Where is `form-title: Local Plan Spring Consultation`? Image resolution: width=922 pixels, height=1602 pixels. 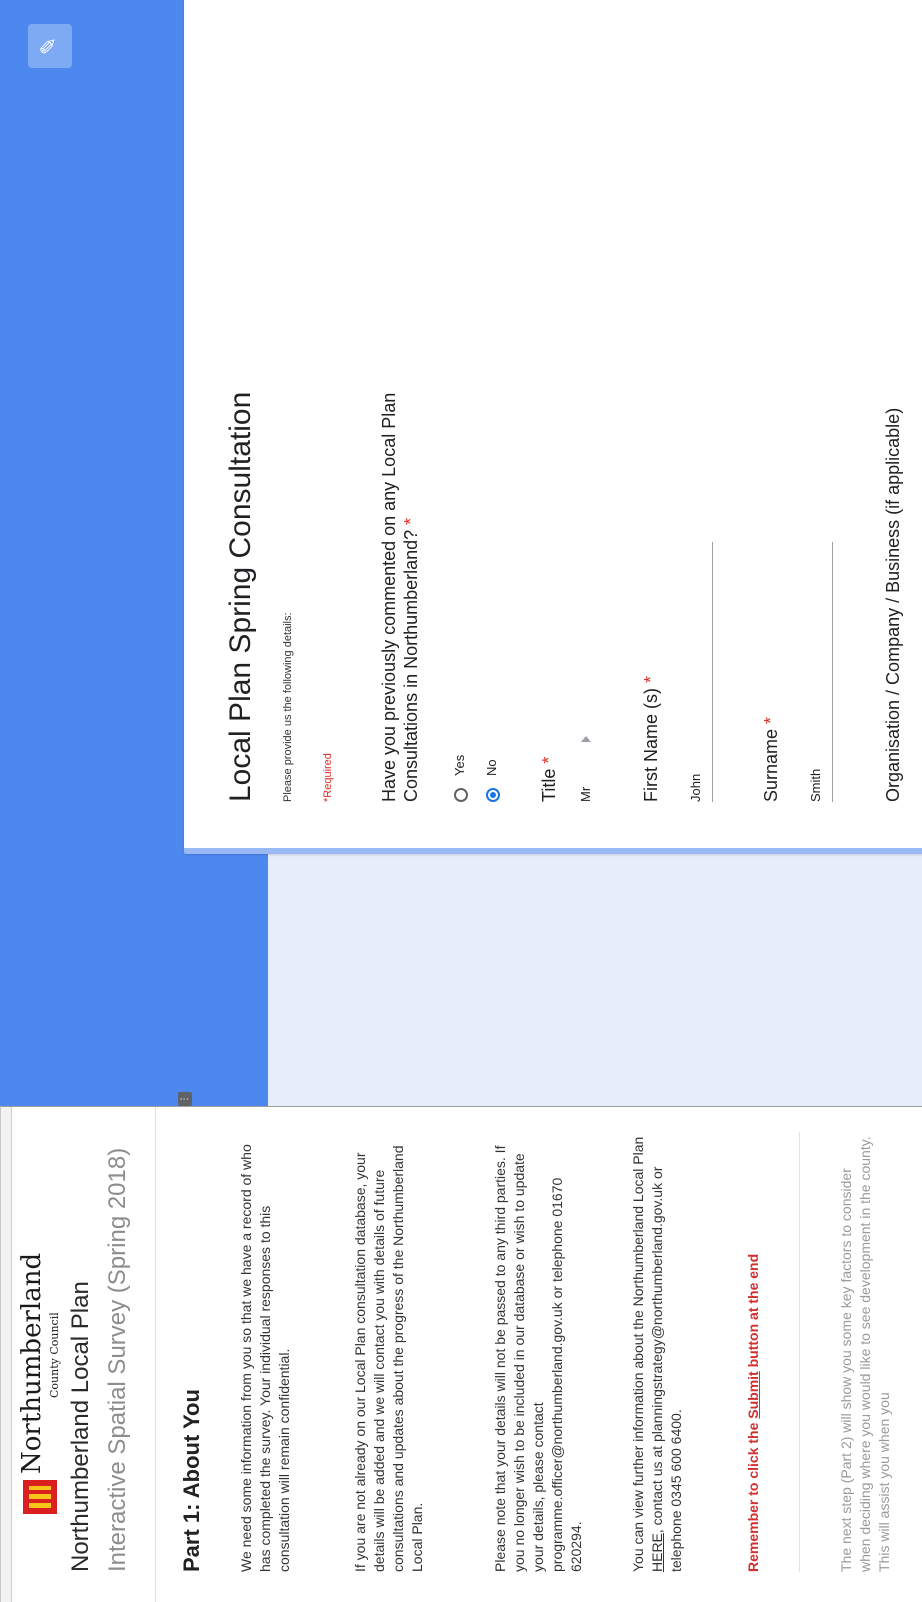 form-title: Local Plan Spring Consultation is located at coordinates (240, 596).